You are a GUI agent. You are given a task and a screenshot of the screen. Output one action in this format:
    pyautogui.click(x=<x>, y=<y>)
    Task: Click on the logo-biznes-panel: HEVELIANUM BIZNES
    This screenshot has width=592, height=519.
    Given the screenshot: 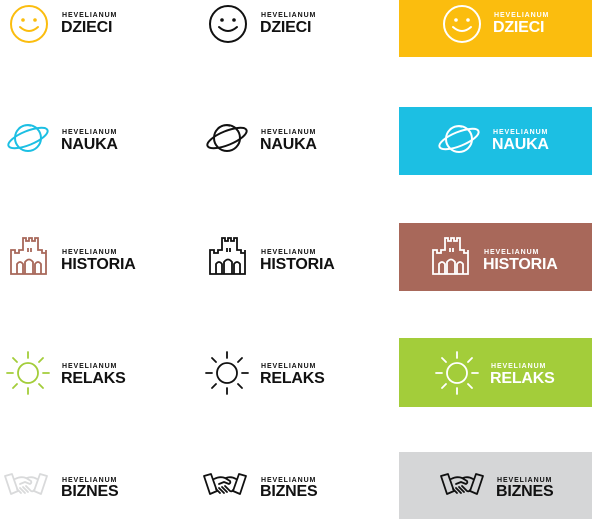 What is the action you would take?
    pyautogui.click(x=495, y=485)
    